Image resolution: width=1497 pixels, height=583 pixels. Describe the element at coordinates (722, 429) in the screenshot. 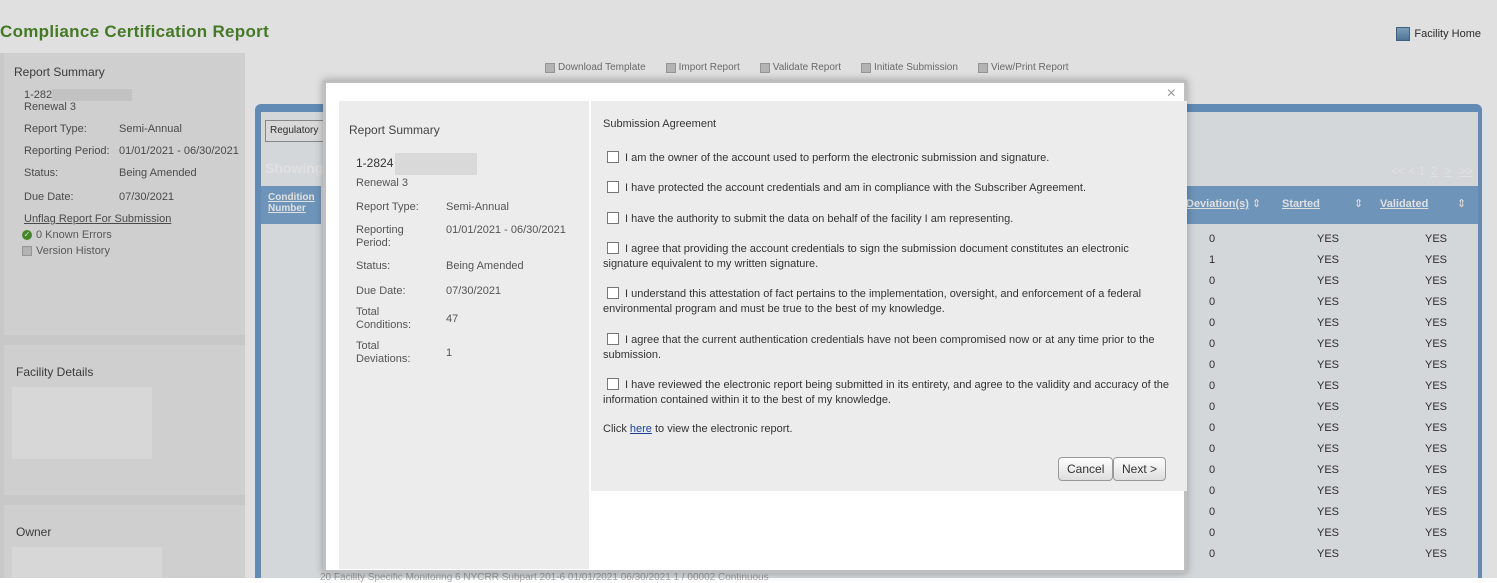

I see `view-report-suffix: to view the electronic report.` at that location.